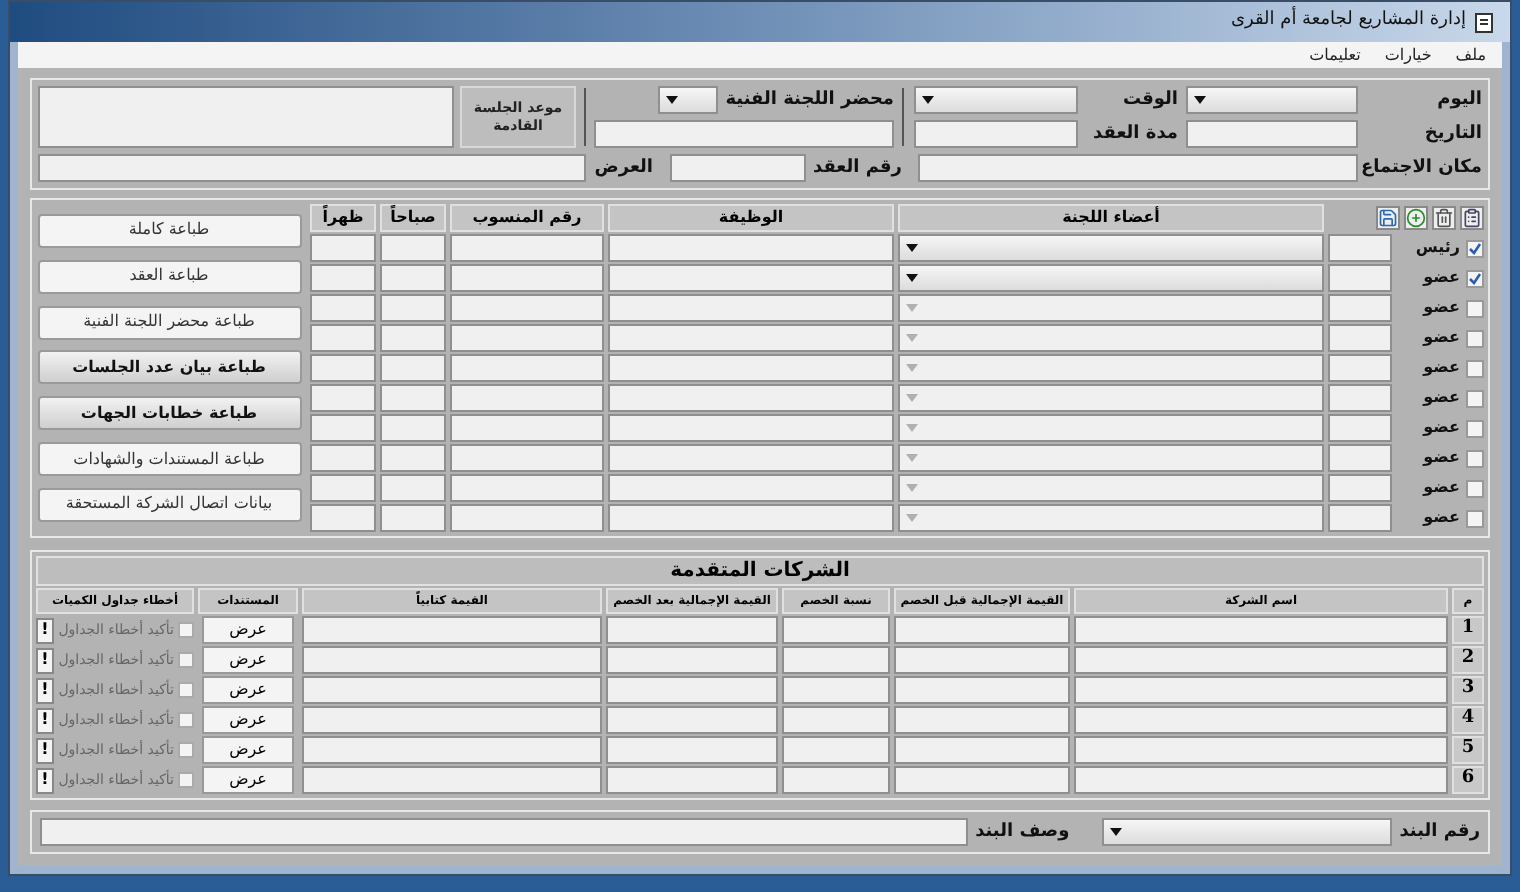 The image size is (1520, 892). Describe the element at coordinates (1408, 55) in the screenshot. I see `menu-item: خيارات` at that location.